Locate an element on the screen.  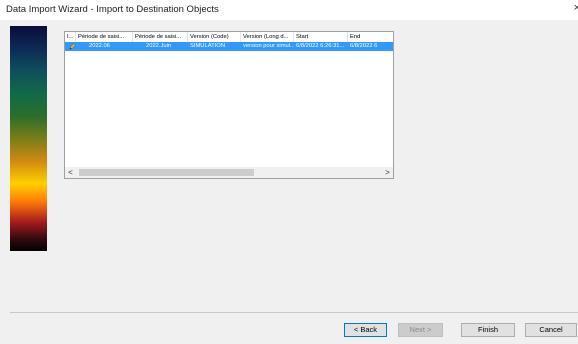
finish-button: Finish is located at coordinates (488, 330).